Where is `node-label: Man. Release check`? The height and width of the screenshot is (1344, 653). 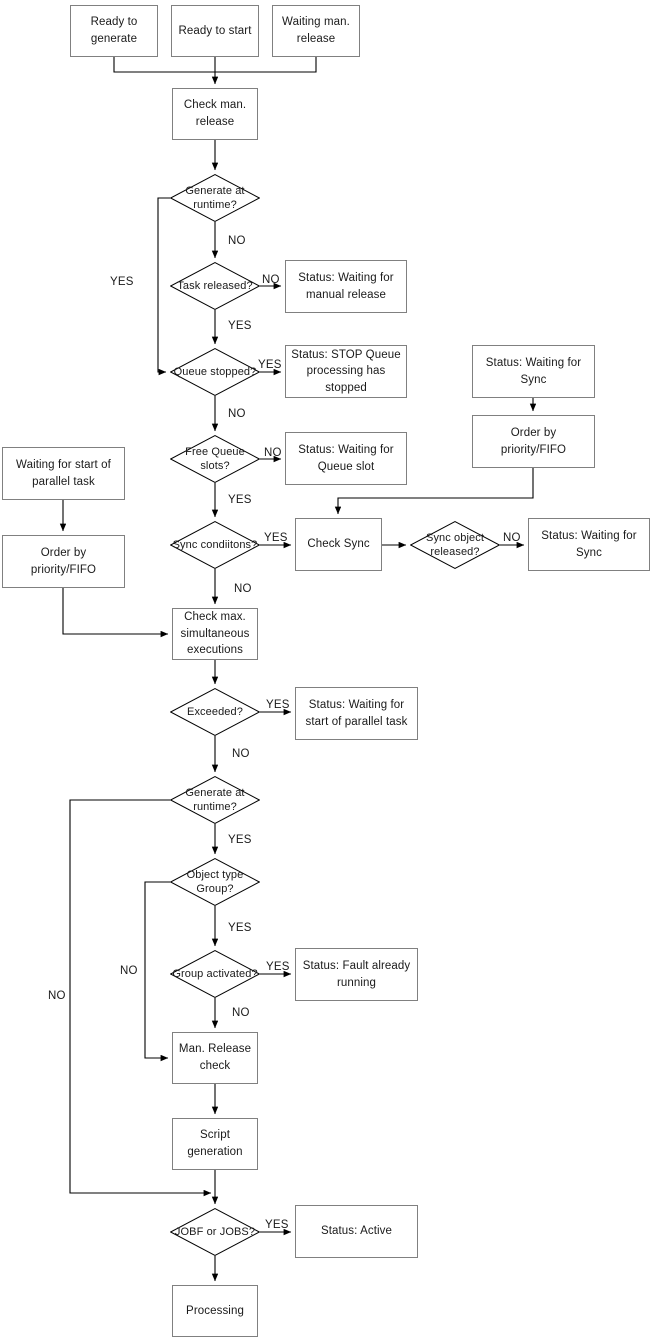 node-label: Man. Release check is located at coordinates (215, 1057).